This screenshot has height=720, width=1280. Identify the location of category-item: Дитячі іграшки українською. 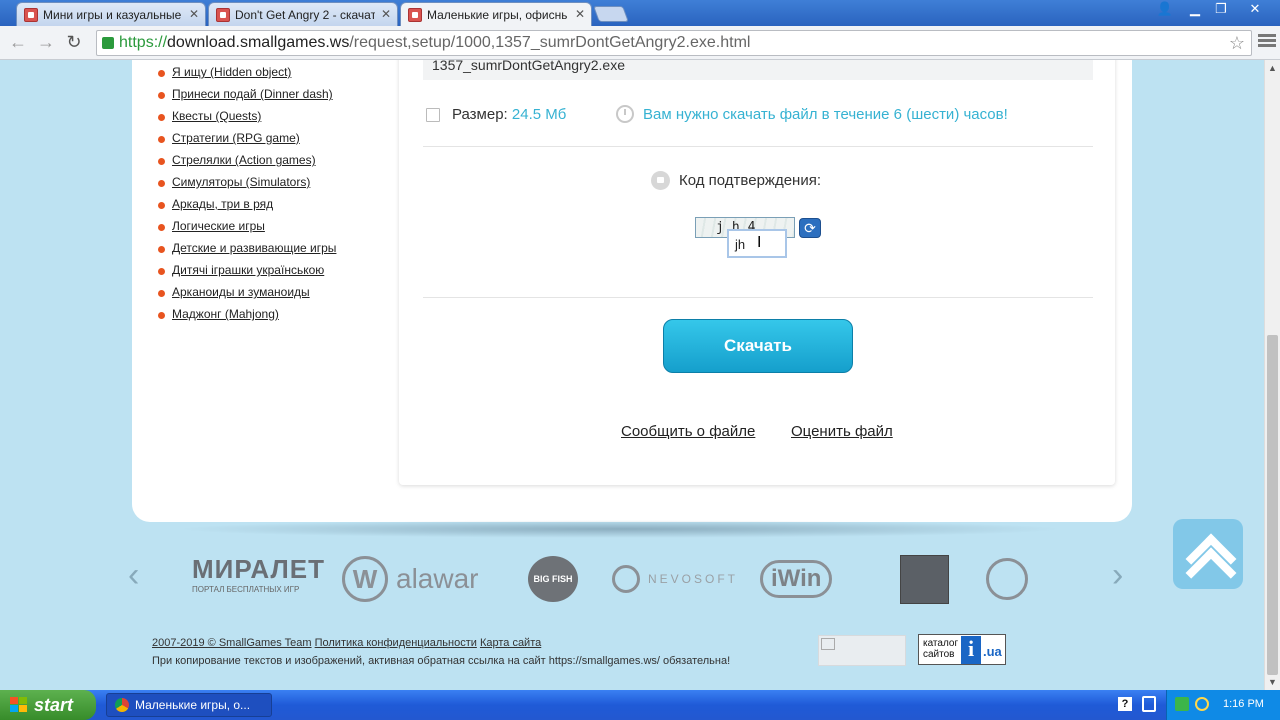
(247, 274).